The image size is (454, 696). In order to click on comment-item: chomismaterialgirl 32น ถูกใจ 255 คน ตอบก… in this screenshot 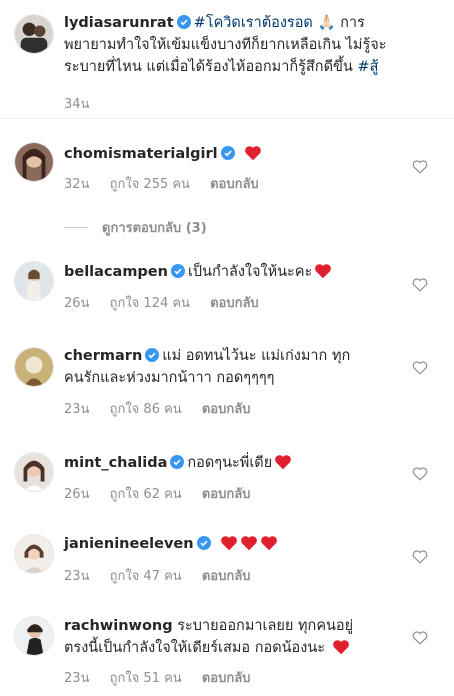, I will do `click(227, 165)`.